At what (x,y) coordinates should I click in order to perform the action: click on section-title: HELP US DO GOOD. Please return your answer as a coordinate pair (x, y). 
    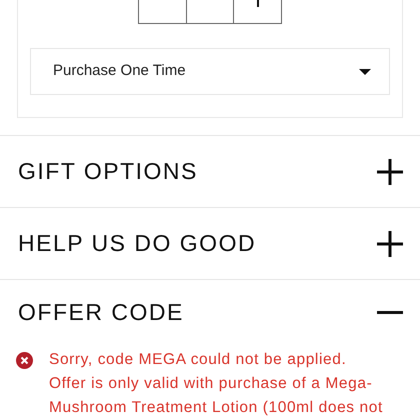
    Looking at the image, I should click on (137, 243).